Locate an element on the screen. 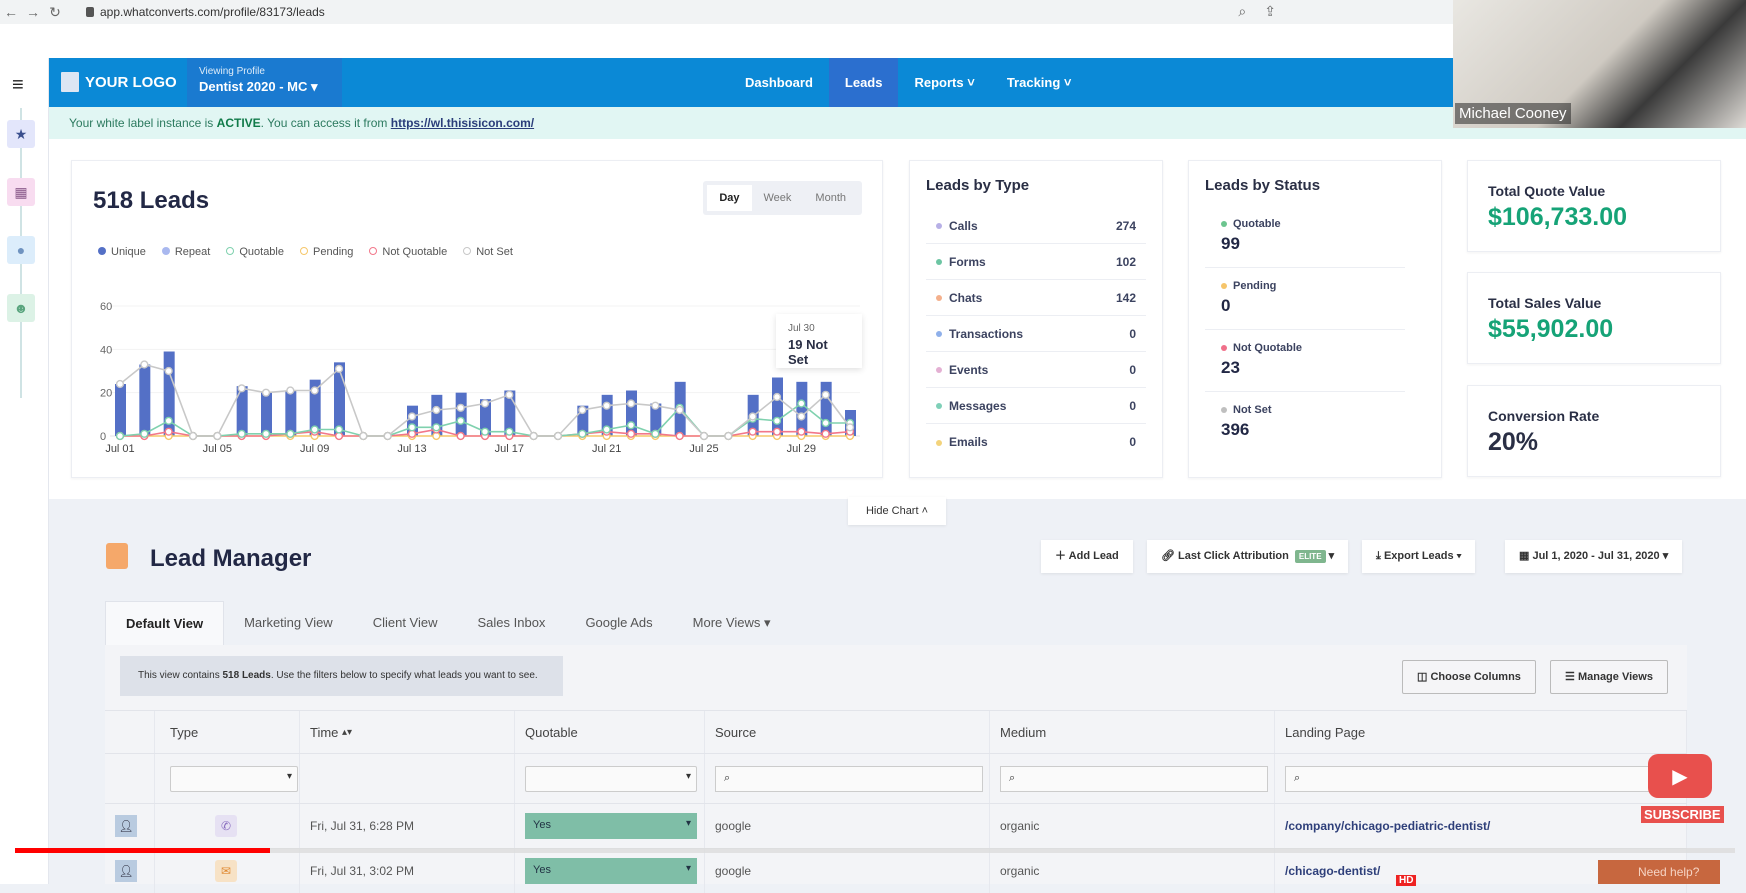 The height and width of the screenshot is (893, 1746). subscribe-button: SUBSCRIBE is located at coordinates (1682, 814).